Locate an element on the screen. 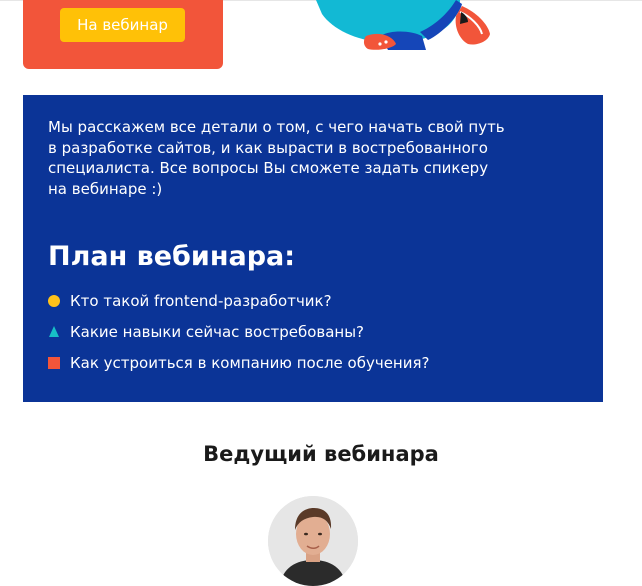 The image size is (642, 586). speaker-photo-icon is located at coordinates (313, 541).